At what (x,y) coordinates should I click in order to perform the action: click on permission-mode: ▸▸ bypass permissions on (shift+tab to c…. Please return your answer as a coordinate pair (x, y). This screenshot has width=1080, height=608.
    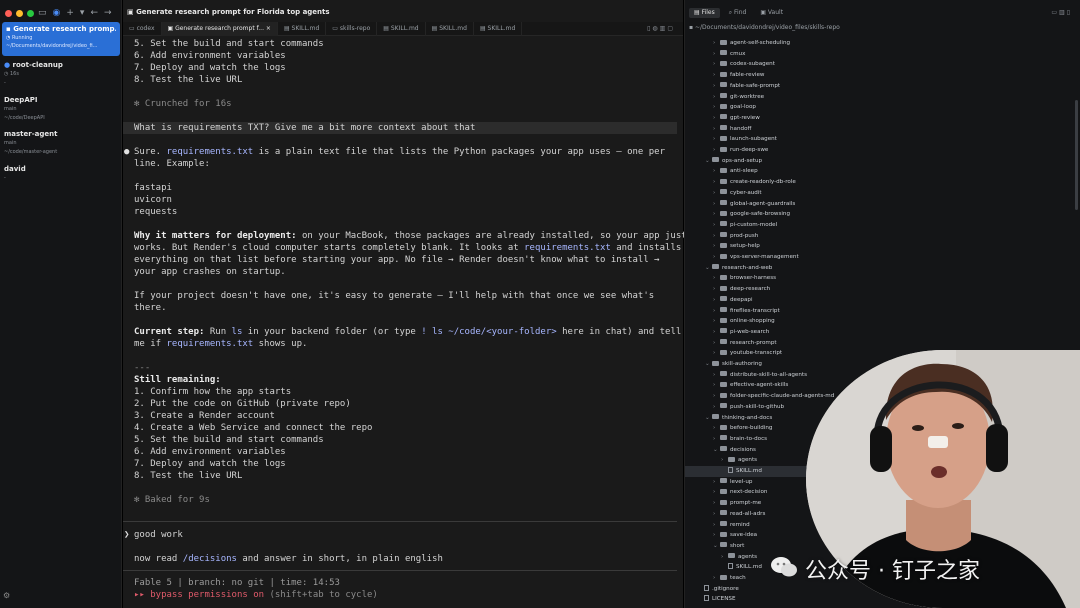
    Looking at the image, I should click on (406, 595).